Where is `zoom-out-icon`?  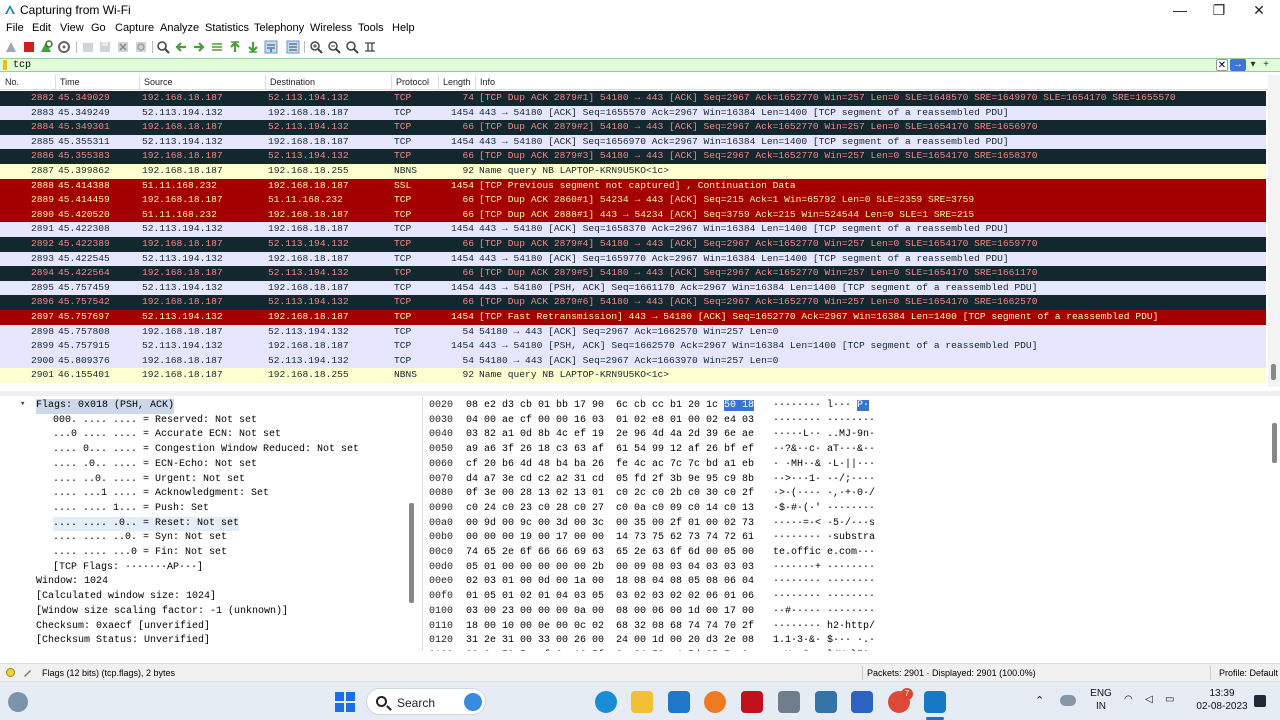 zoom-out-icon is located at coordinates (334, 47).